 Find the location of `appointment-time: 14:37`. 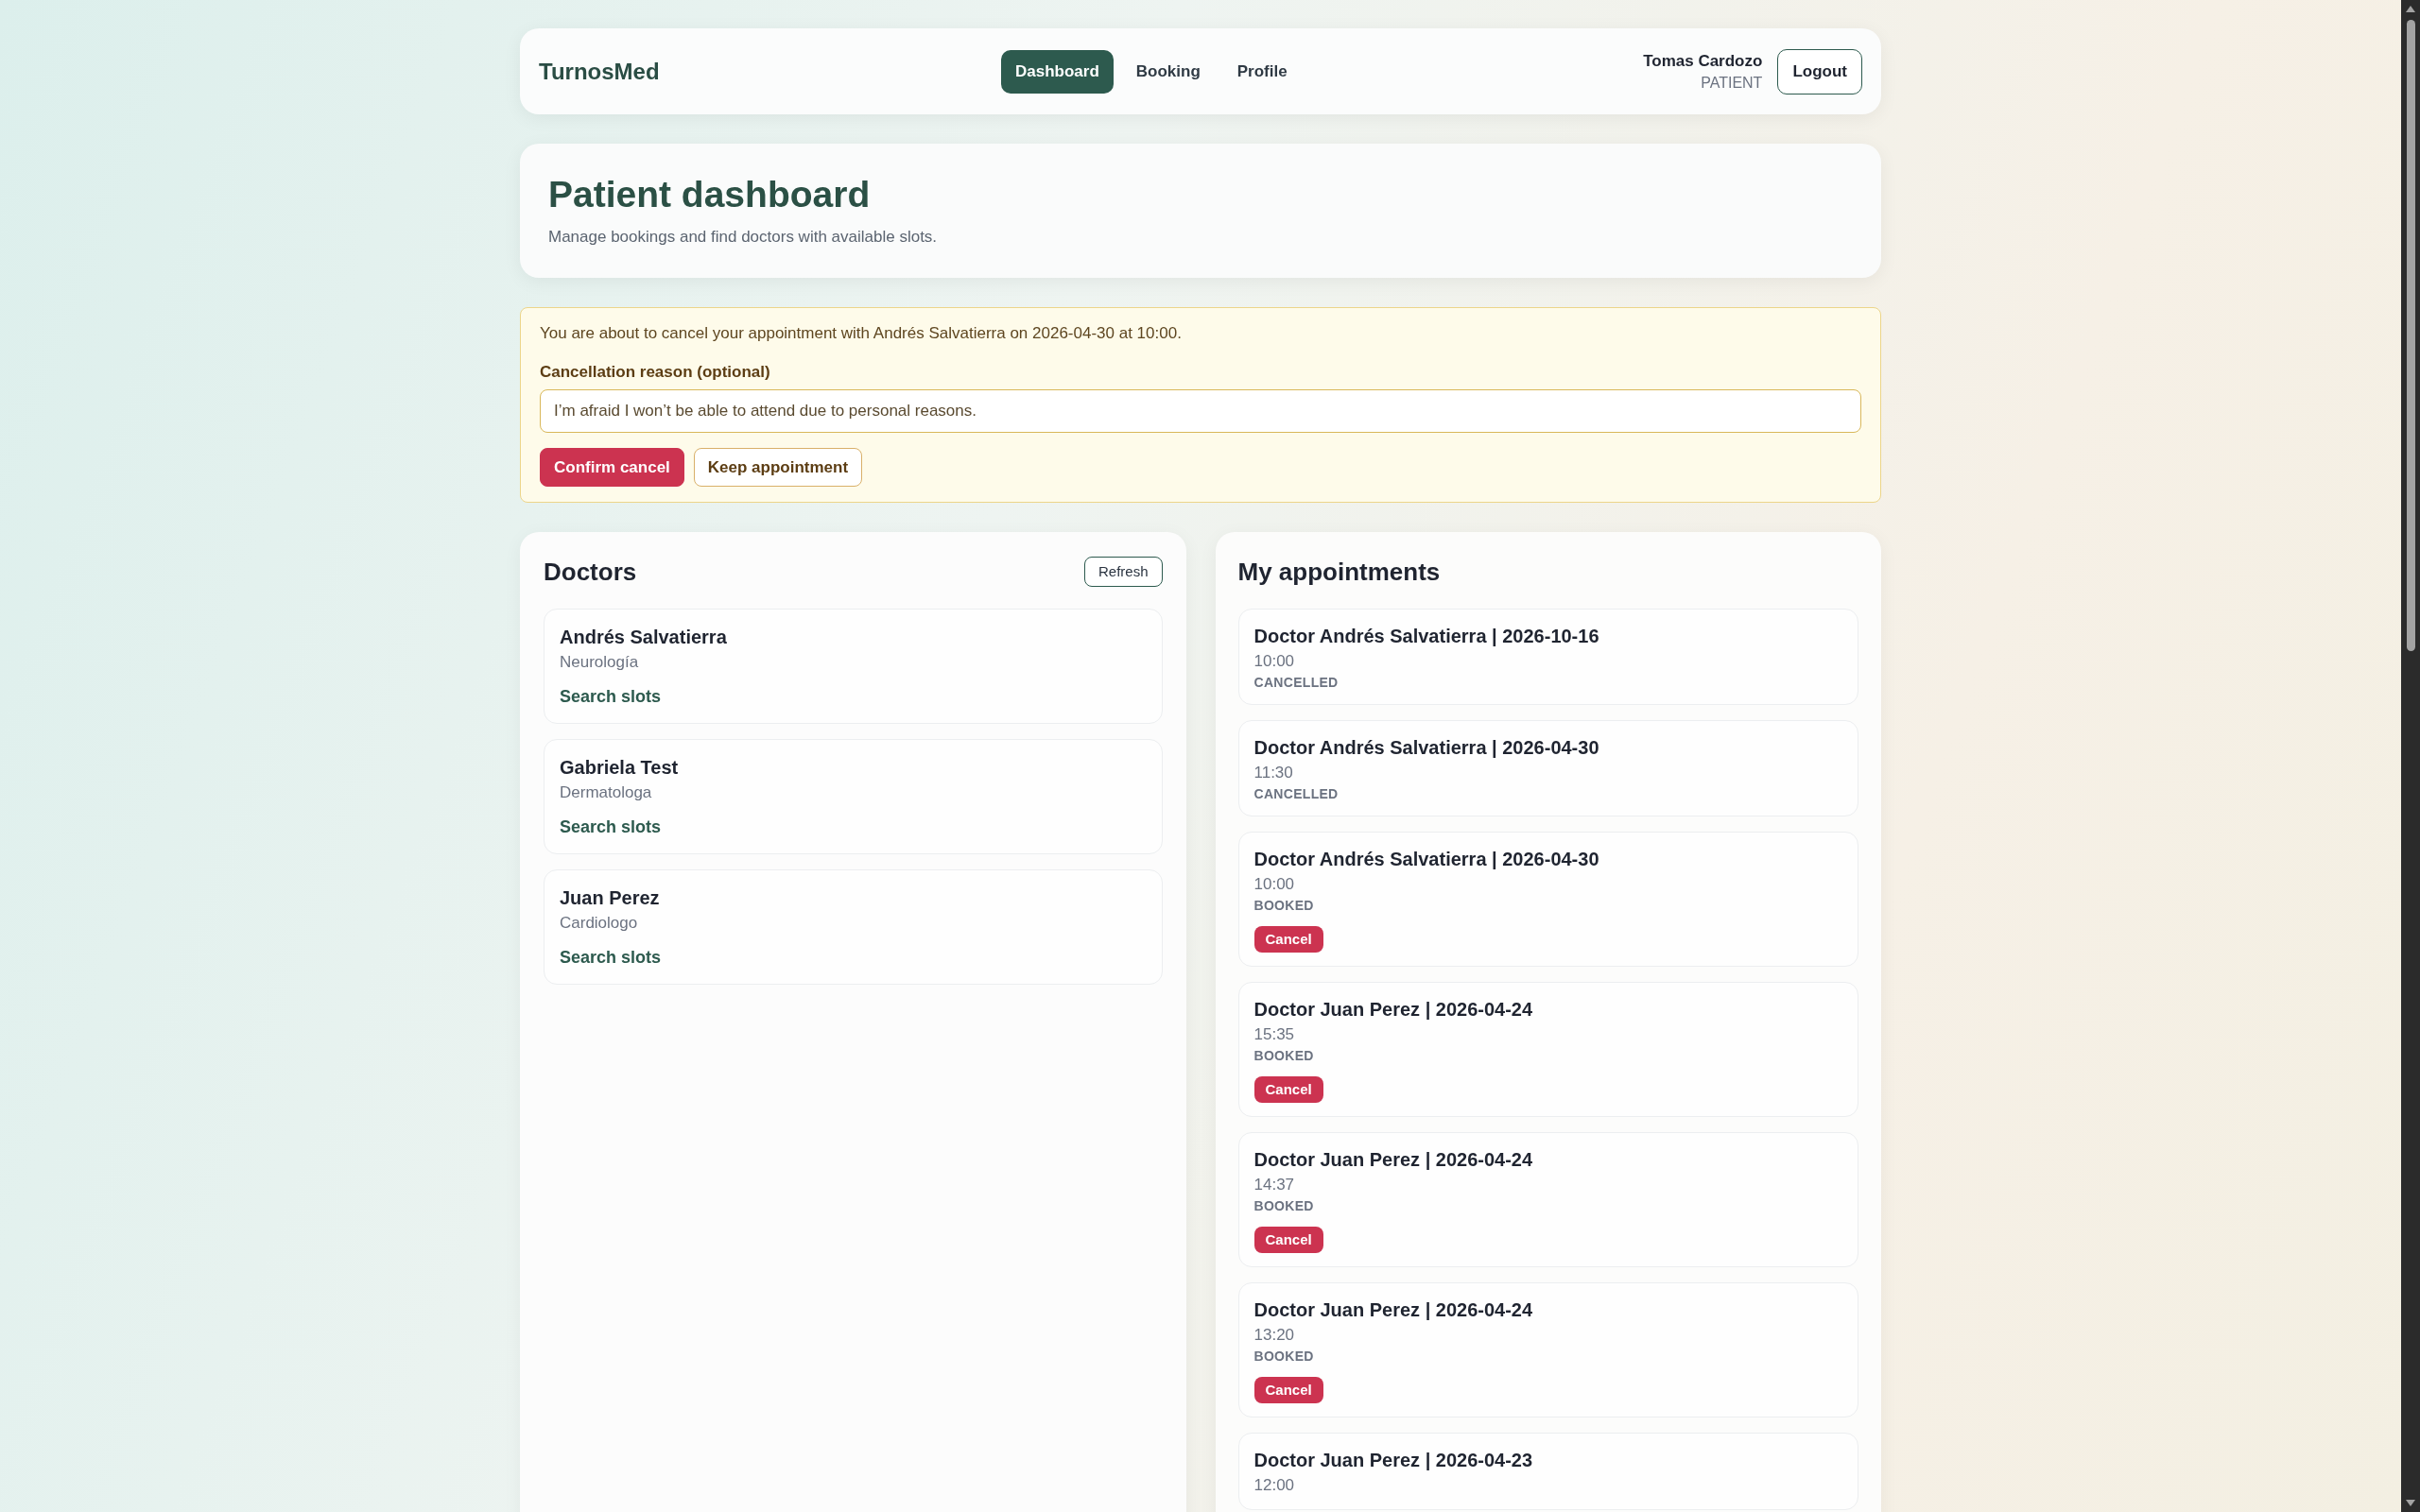

appointment-time: 14:37 is located at coordinates (1274, 1185).